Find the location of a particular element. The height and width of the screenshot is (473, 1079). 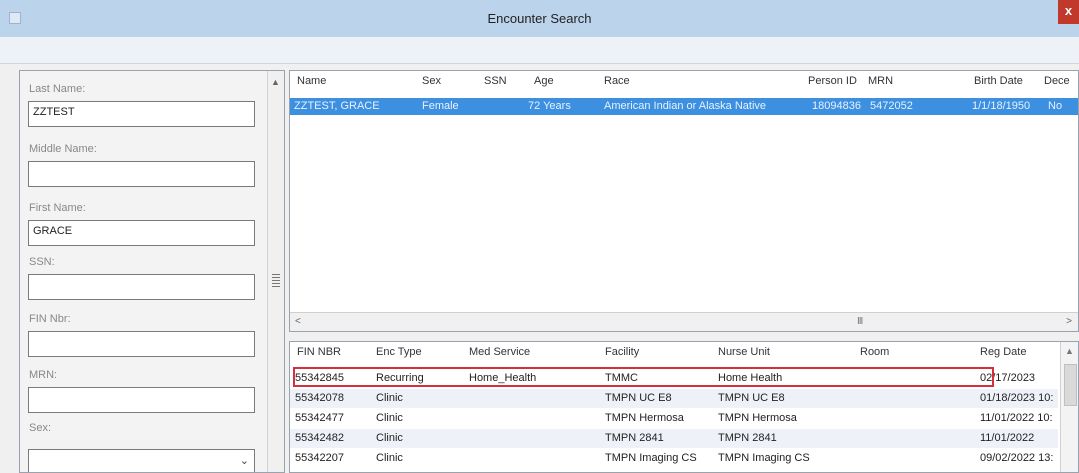

person-name-cell: ZZTEST, GRACE is located at coordinates (337, 106).